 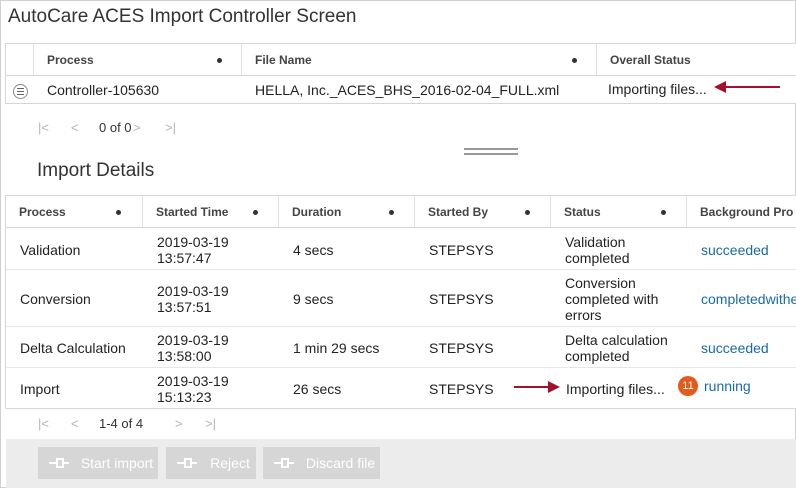 What do you see at coordinates (616, 348) in the screenshot?
I see `cell-status: Delta calculation completed` at bounding box center [616, 348].